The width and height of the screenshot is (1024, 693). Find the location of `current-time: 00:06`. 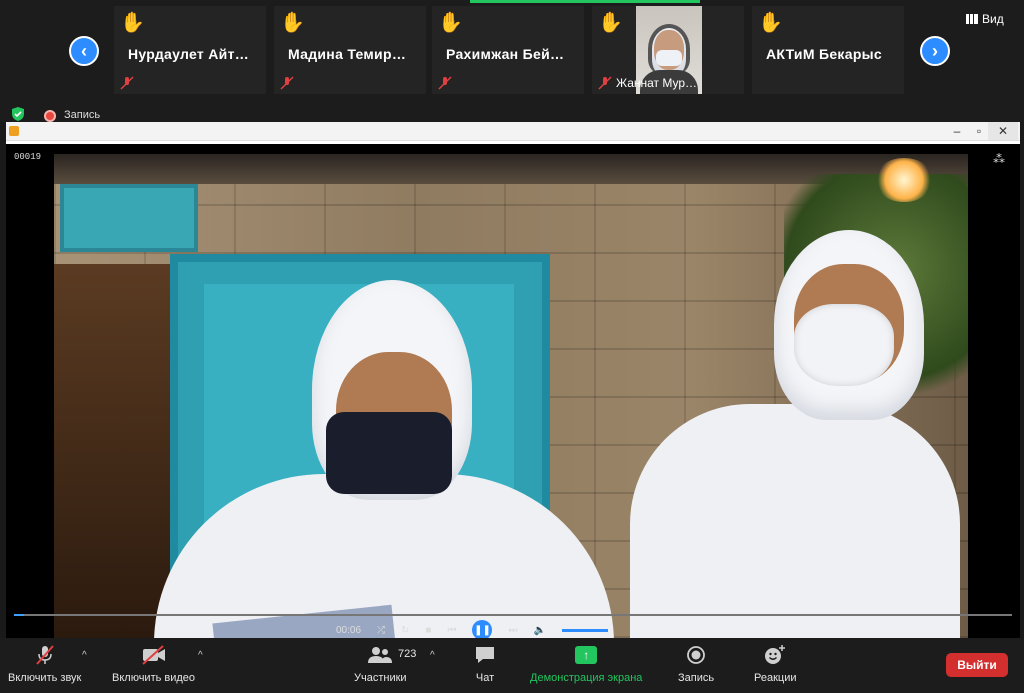

current-time: 00:06 is located at coordinates (349, 630).